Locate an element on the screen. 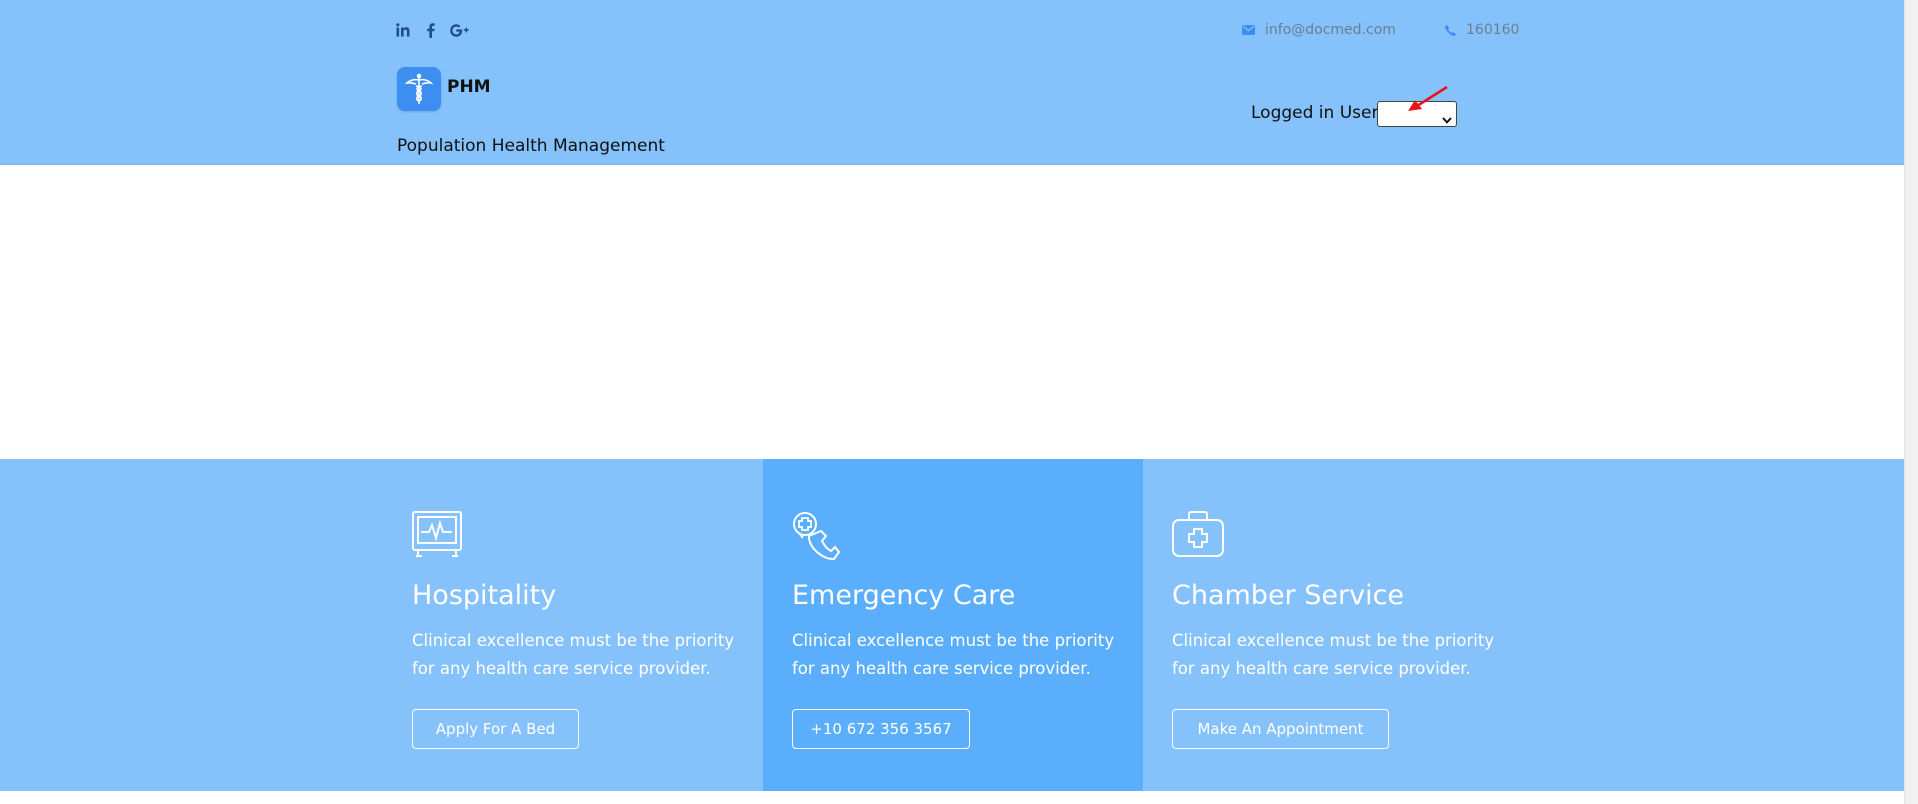 Image resolution: width=1918 pixels, height=804 pixels. header-phone: 160160 is located at coordinates (1482, 30).